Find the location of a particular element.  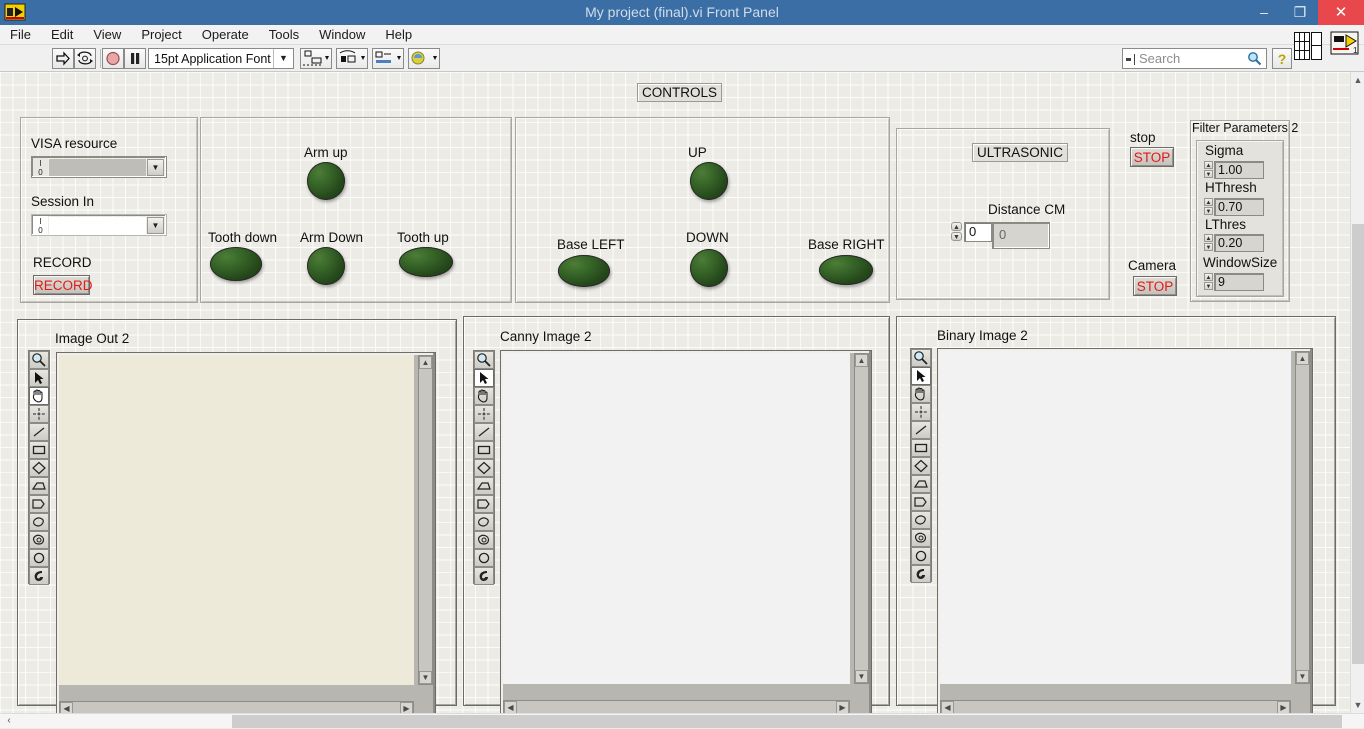

canny-image-2-canvas is located at coordinates (676, 518).